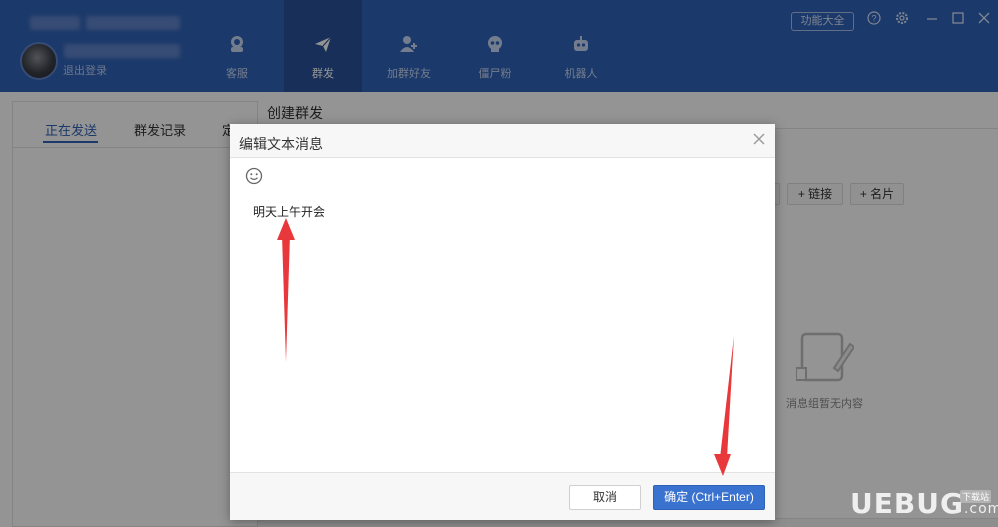 The height and width of the screenshot is (527, 998). I want to click on watermark-suffix: .com, so click(980, 509).